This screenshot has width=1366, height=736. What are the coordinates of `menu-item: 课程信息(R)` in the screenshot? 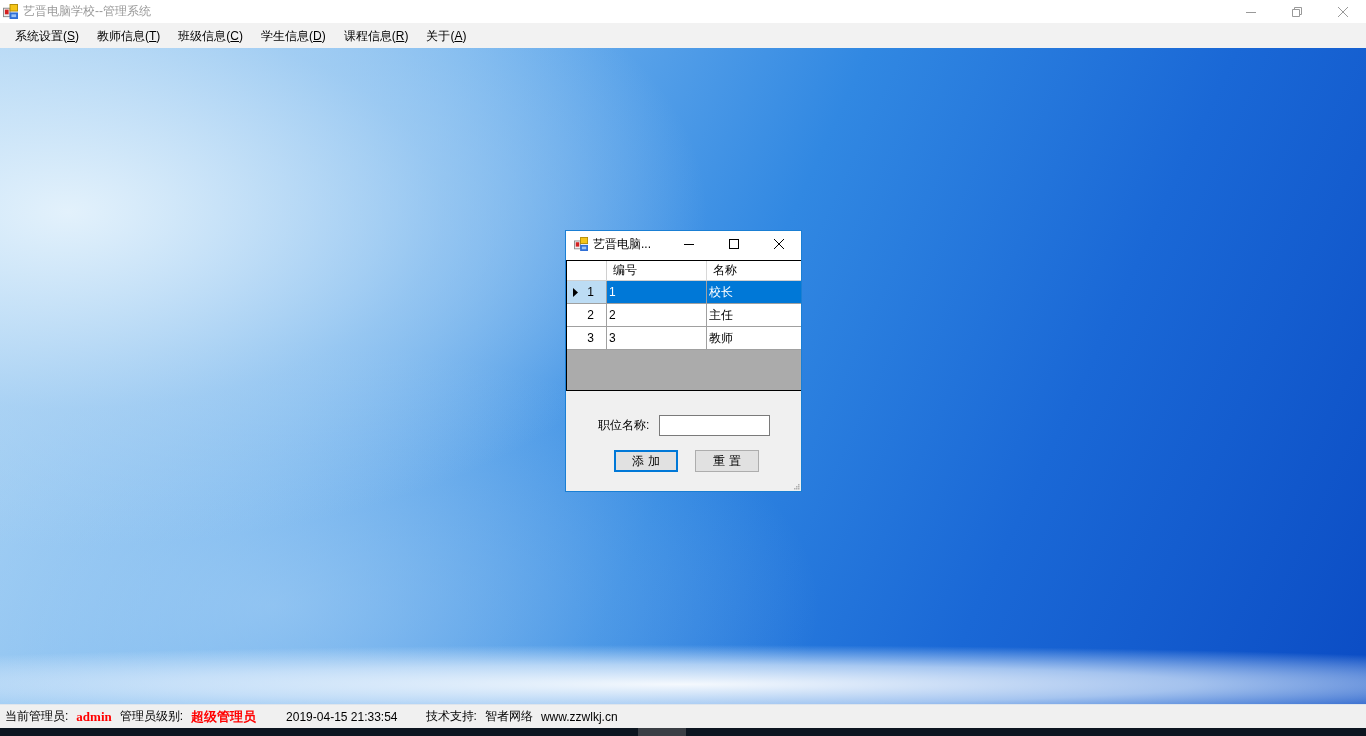 It's located at (376, 35).